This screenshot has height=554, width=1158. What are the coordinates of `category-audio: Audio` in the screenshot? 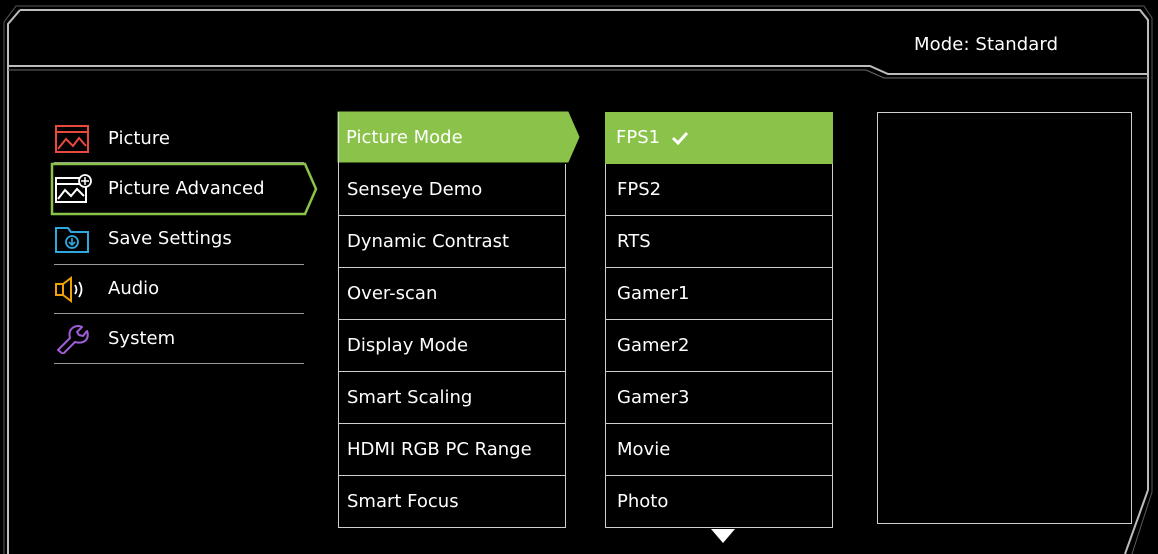 It's located at (179, 287).